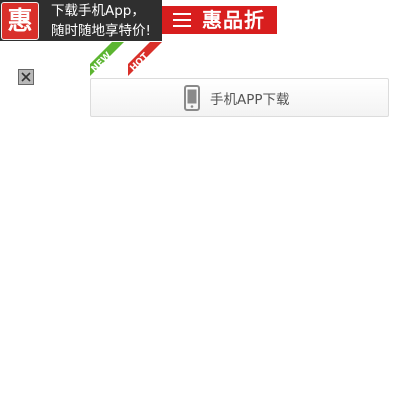 The width and height of the screenshot is (400, 400). I want to click on hot-ribbon: HOT, so click(145, 59).